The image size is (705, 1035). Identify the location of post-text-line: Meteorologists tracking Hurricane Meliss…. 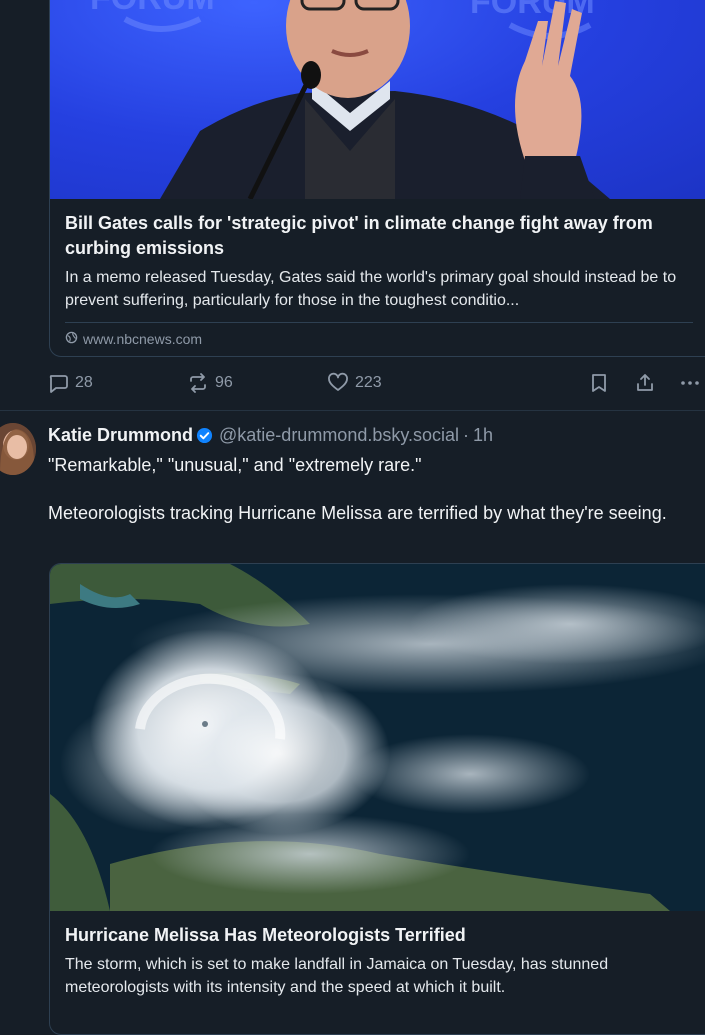
(357, 513).